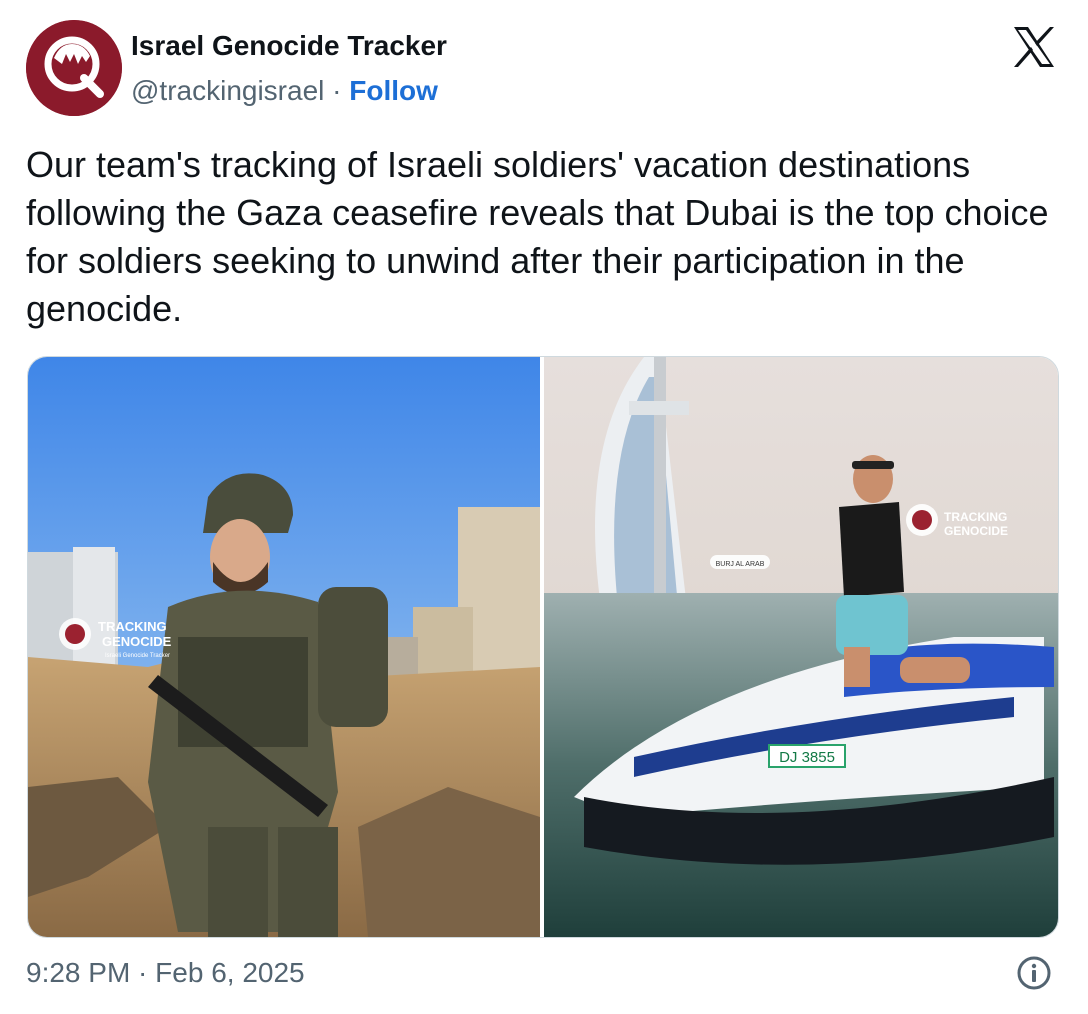 The height and width of the screenshot is (1014, 1088). I want to click on watermark-line1-right: TRACKING, so click(975, 517).